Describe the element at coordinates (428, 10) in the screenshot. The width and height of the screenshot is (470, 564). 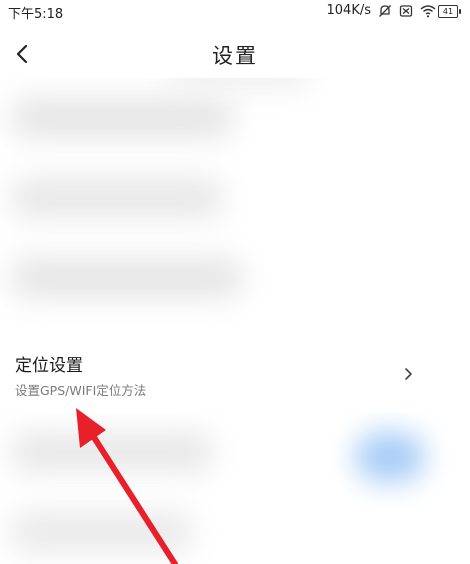
I see `wifi-icon` at that location.